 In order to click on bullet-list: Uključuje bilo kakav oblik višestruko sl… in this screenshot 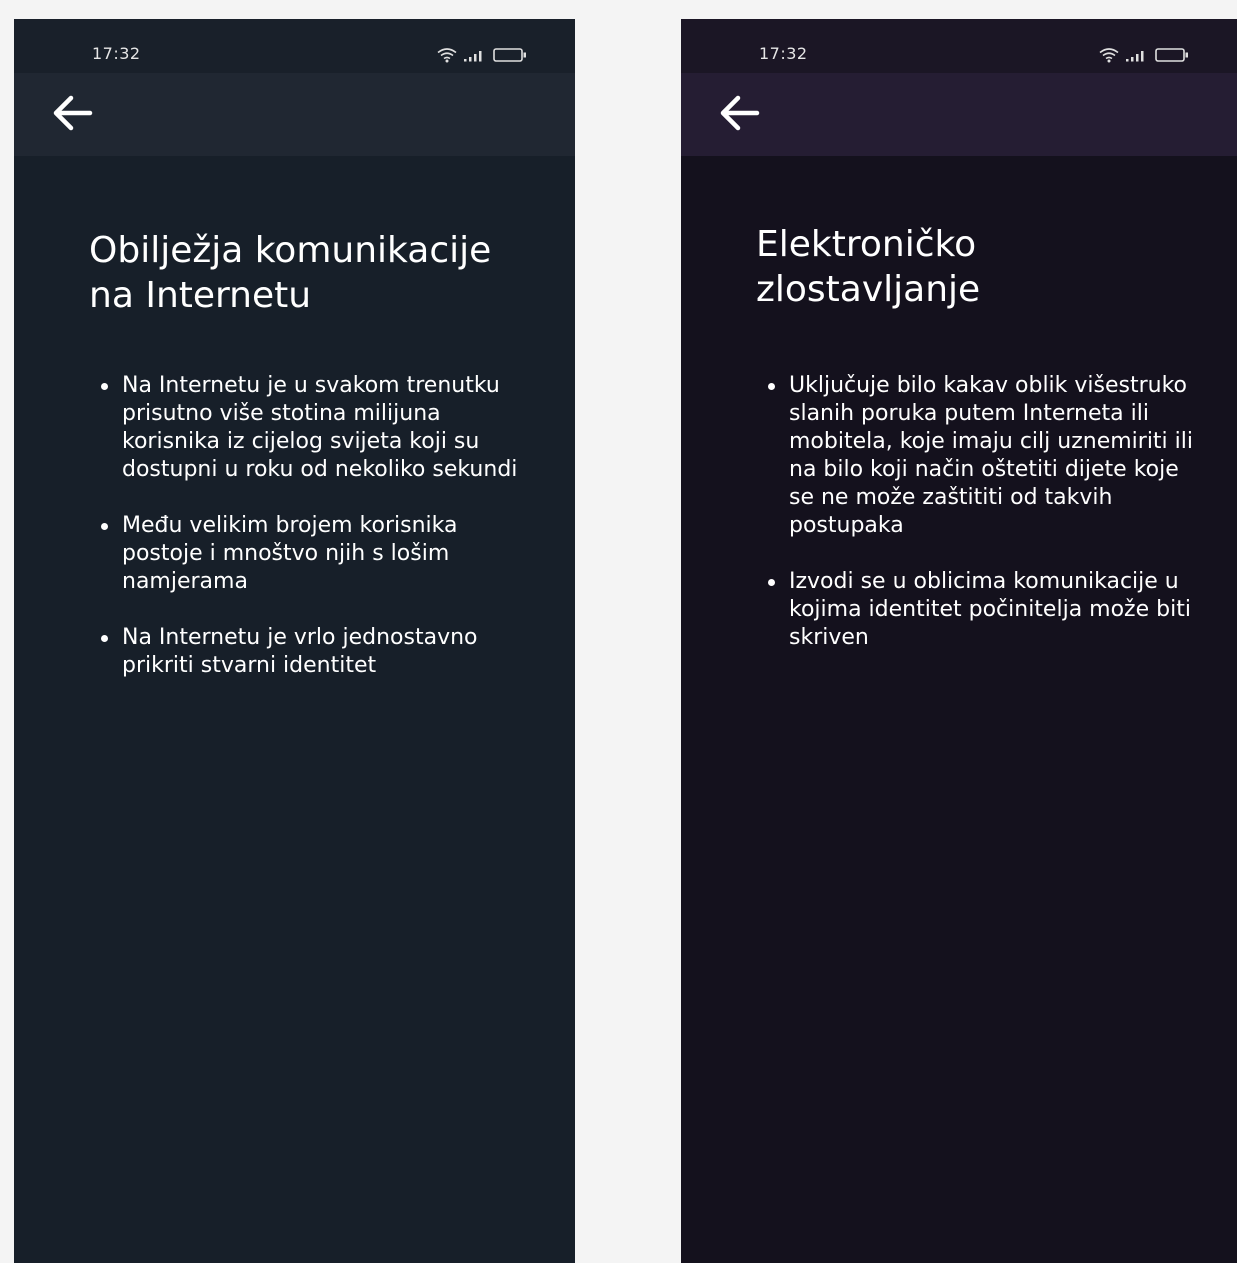, I will do `click(981, 512)`.